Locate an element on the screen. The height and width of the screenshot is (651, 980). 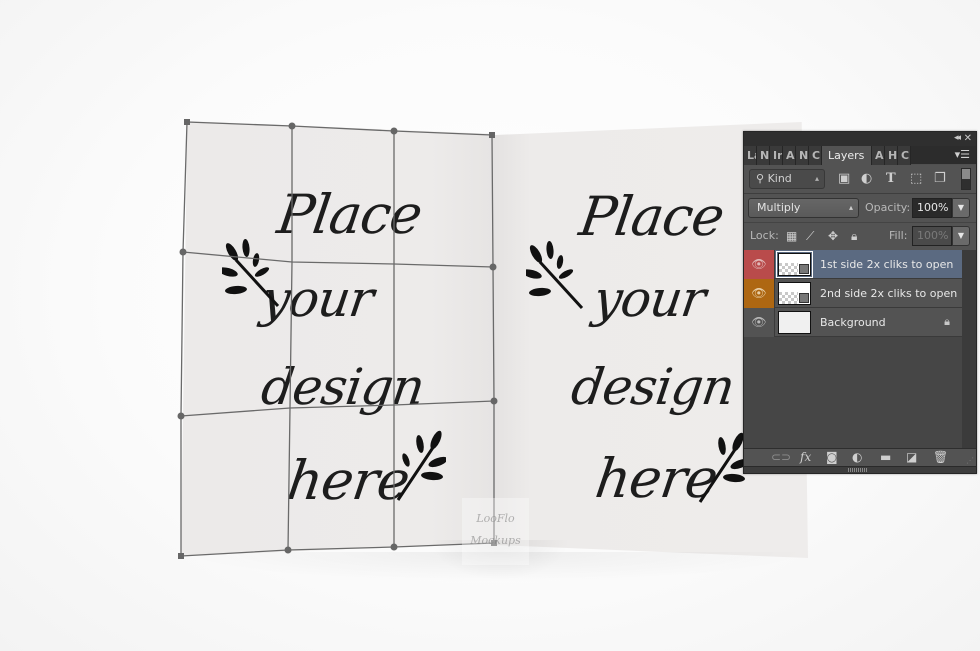
layer-row: 👁︎ Background 🔒︎ is located at coordinates (853, 322).